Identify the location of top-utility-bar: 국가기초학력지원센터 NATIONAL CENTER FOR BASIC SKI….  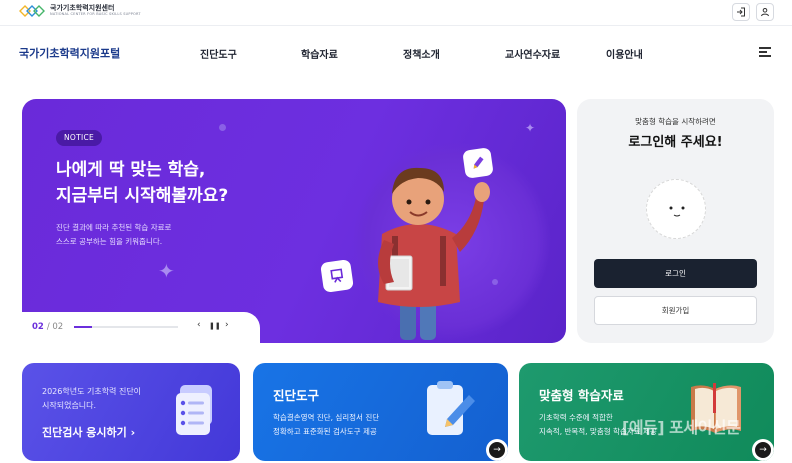
(396, 13).